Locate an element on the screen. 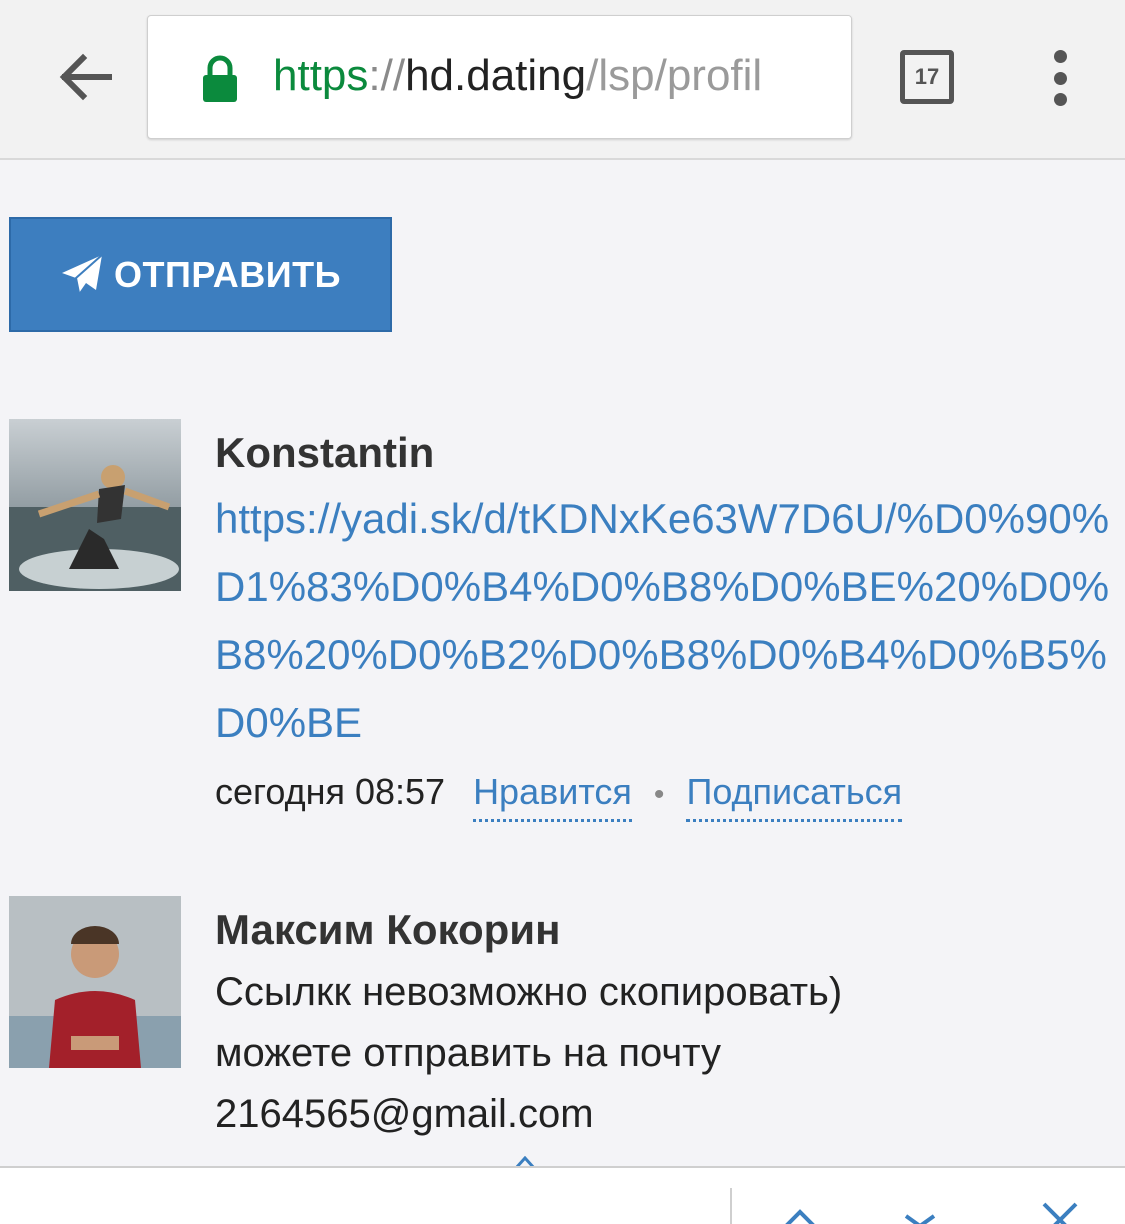 The image size is (1125, 1224). send-button-label: ОТПРАВИТЬ is located at coordinates (227, 274).